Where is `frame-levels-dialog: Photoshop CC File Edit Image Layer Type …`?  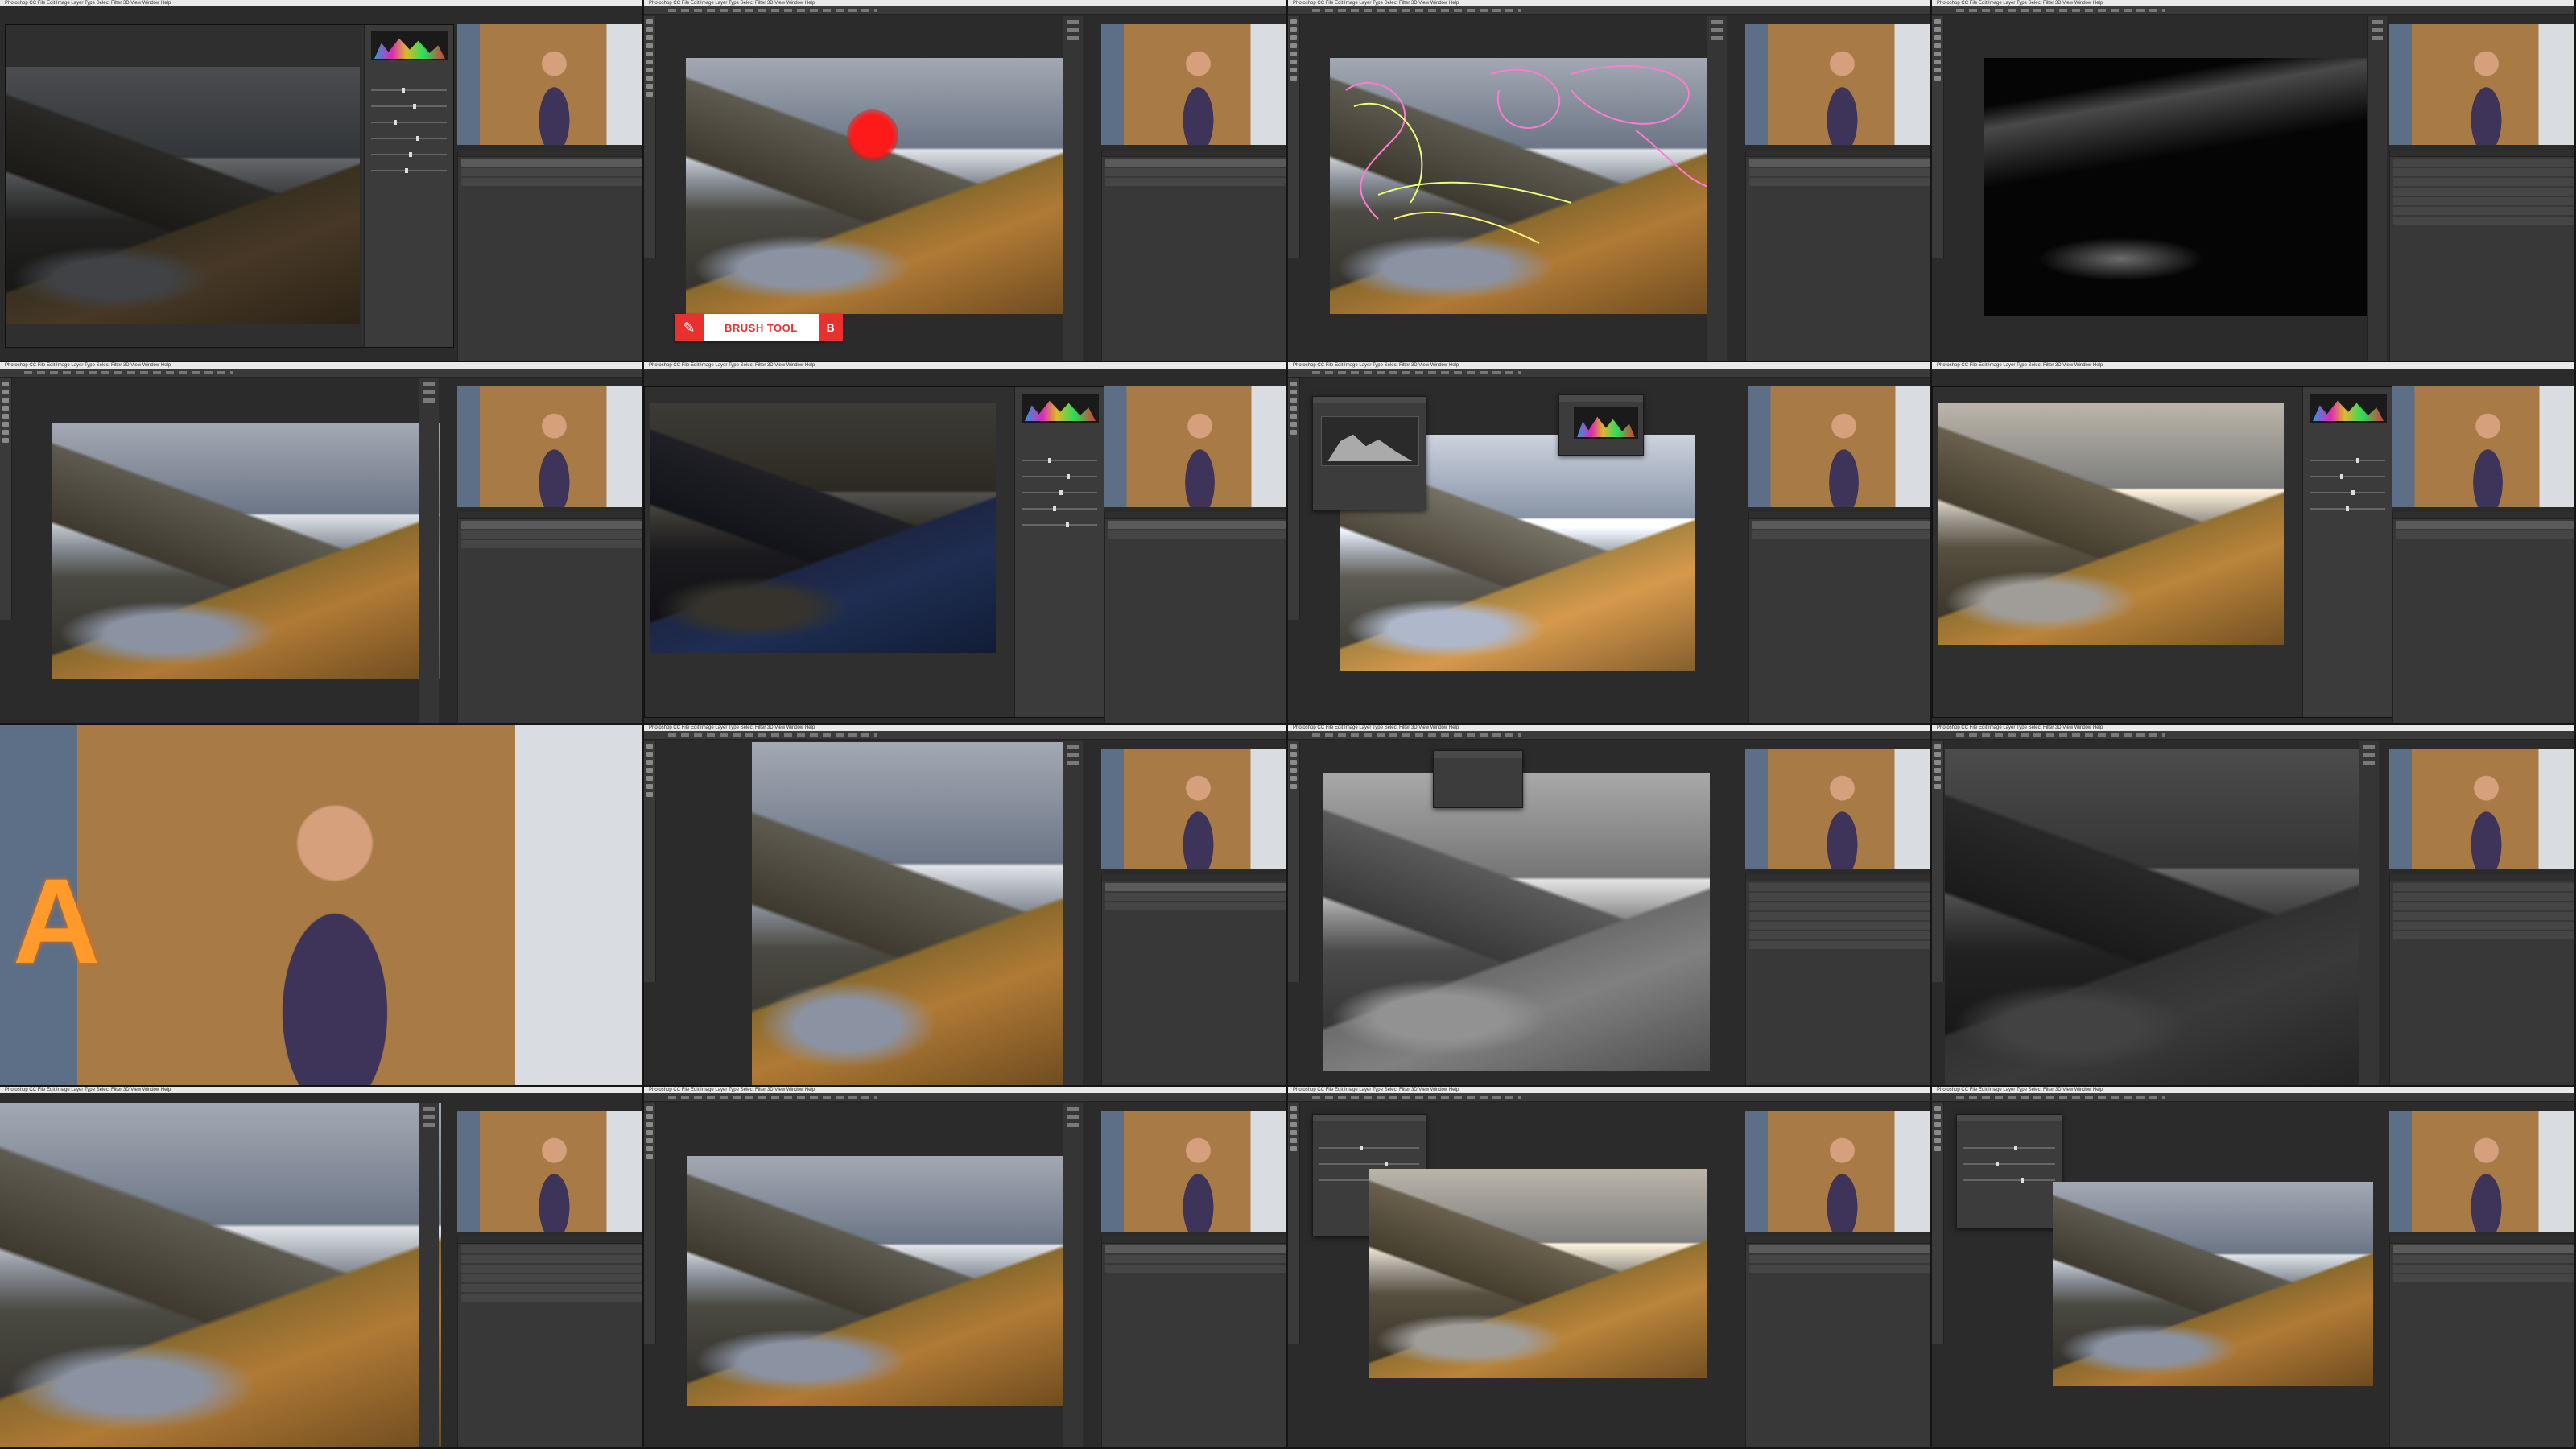 frame-levels-dialog: Photoshop CC File Edit Image Layer Type … is located at coordinates (1610, 543).